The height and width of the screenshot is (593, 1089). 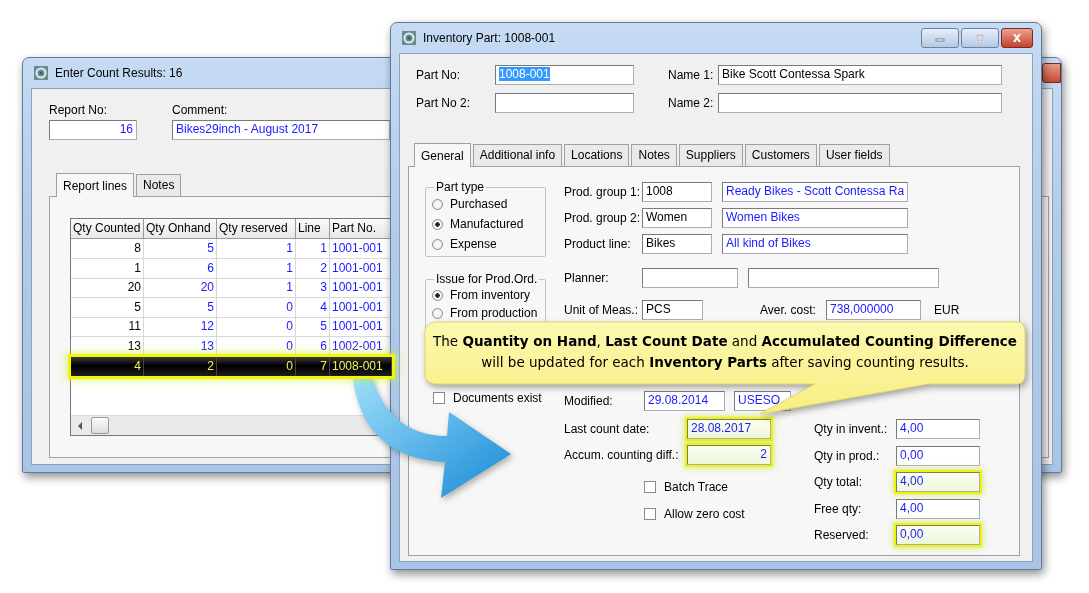 What do you see at coordinates (281, 130) in the screenshot?
I see `comment-field: Bikes29inch - August 2017` at bounding box center [281, 130].